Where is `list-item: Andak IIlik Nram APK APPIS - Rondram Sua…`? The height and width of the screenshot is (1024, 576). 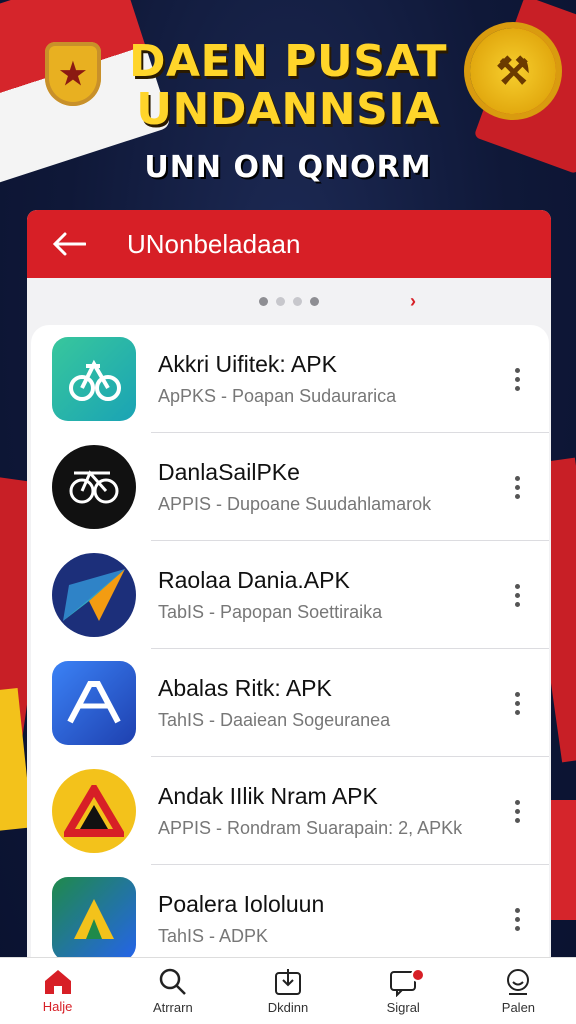
list-item: Andak IIlik Nram APK APPIS - Rondram Sua… is located at coordinates (290, 811).